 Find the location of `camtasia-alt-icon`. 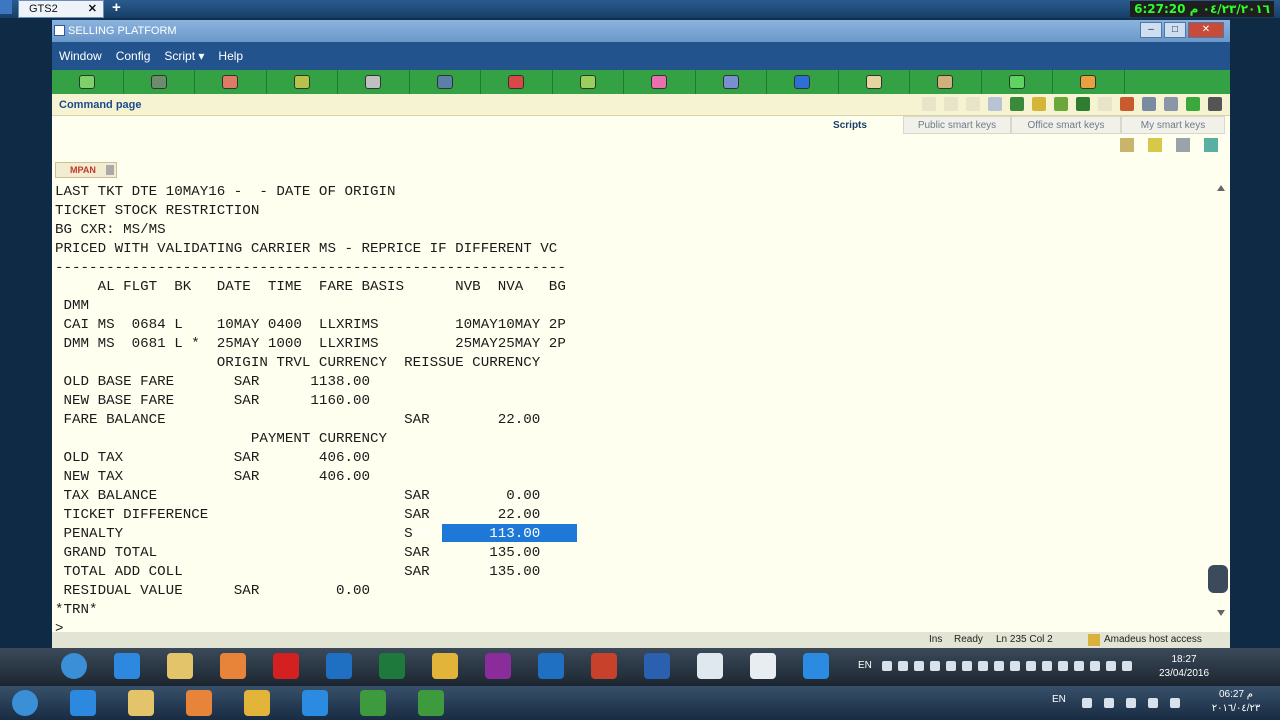

camtasia-alt-icon is located at coordinates (431, 703).